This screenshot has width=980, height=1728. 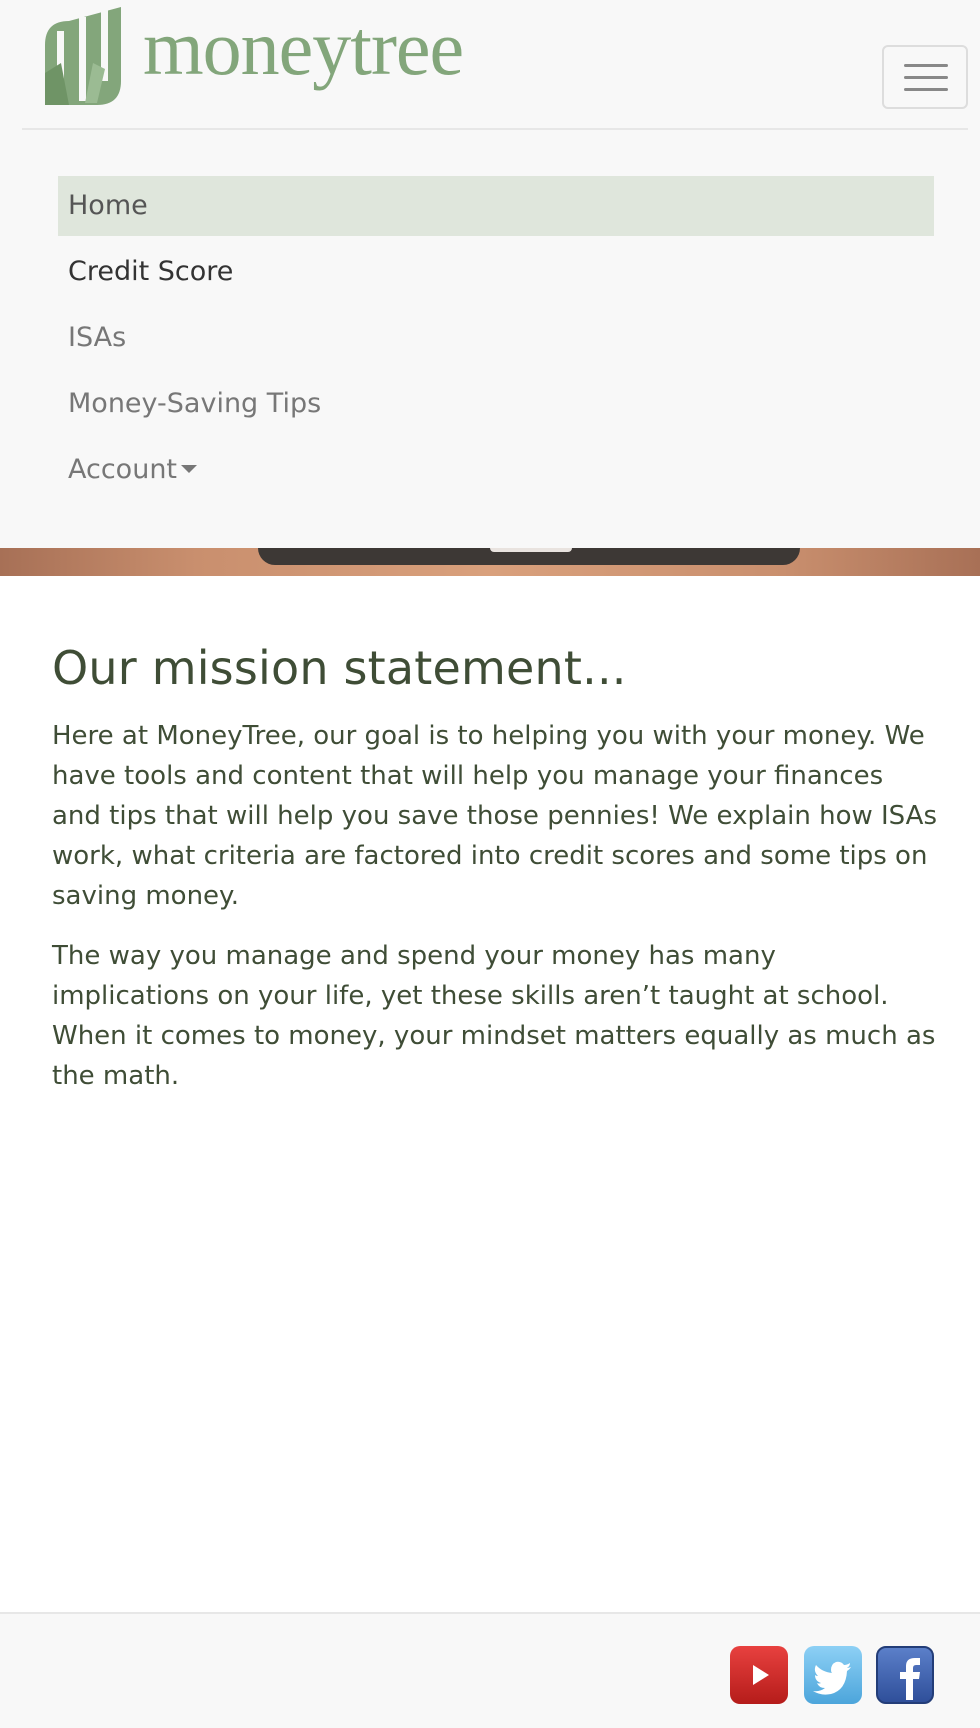 What do you see at coordinates (97, 337) in the screenshot?
I see `nav-item-label: ISAs` at bounding box center [97, 337].